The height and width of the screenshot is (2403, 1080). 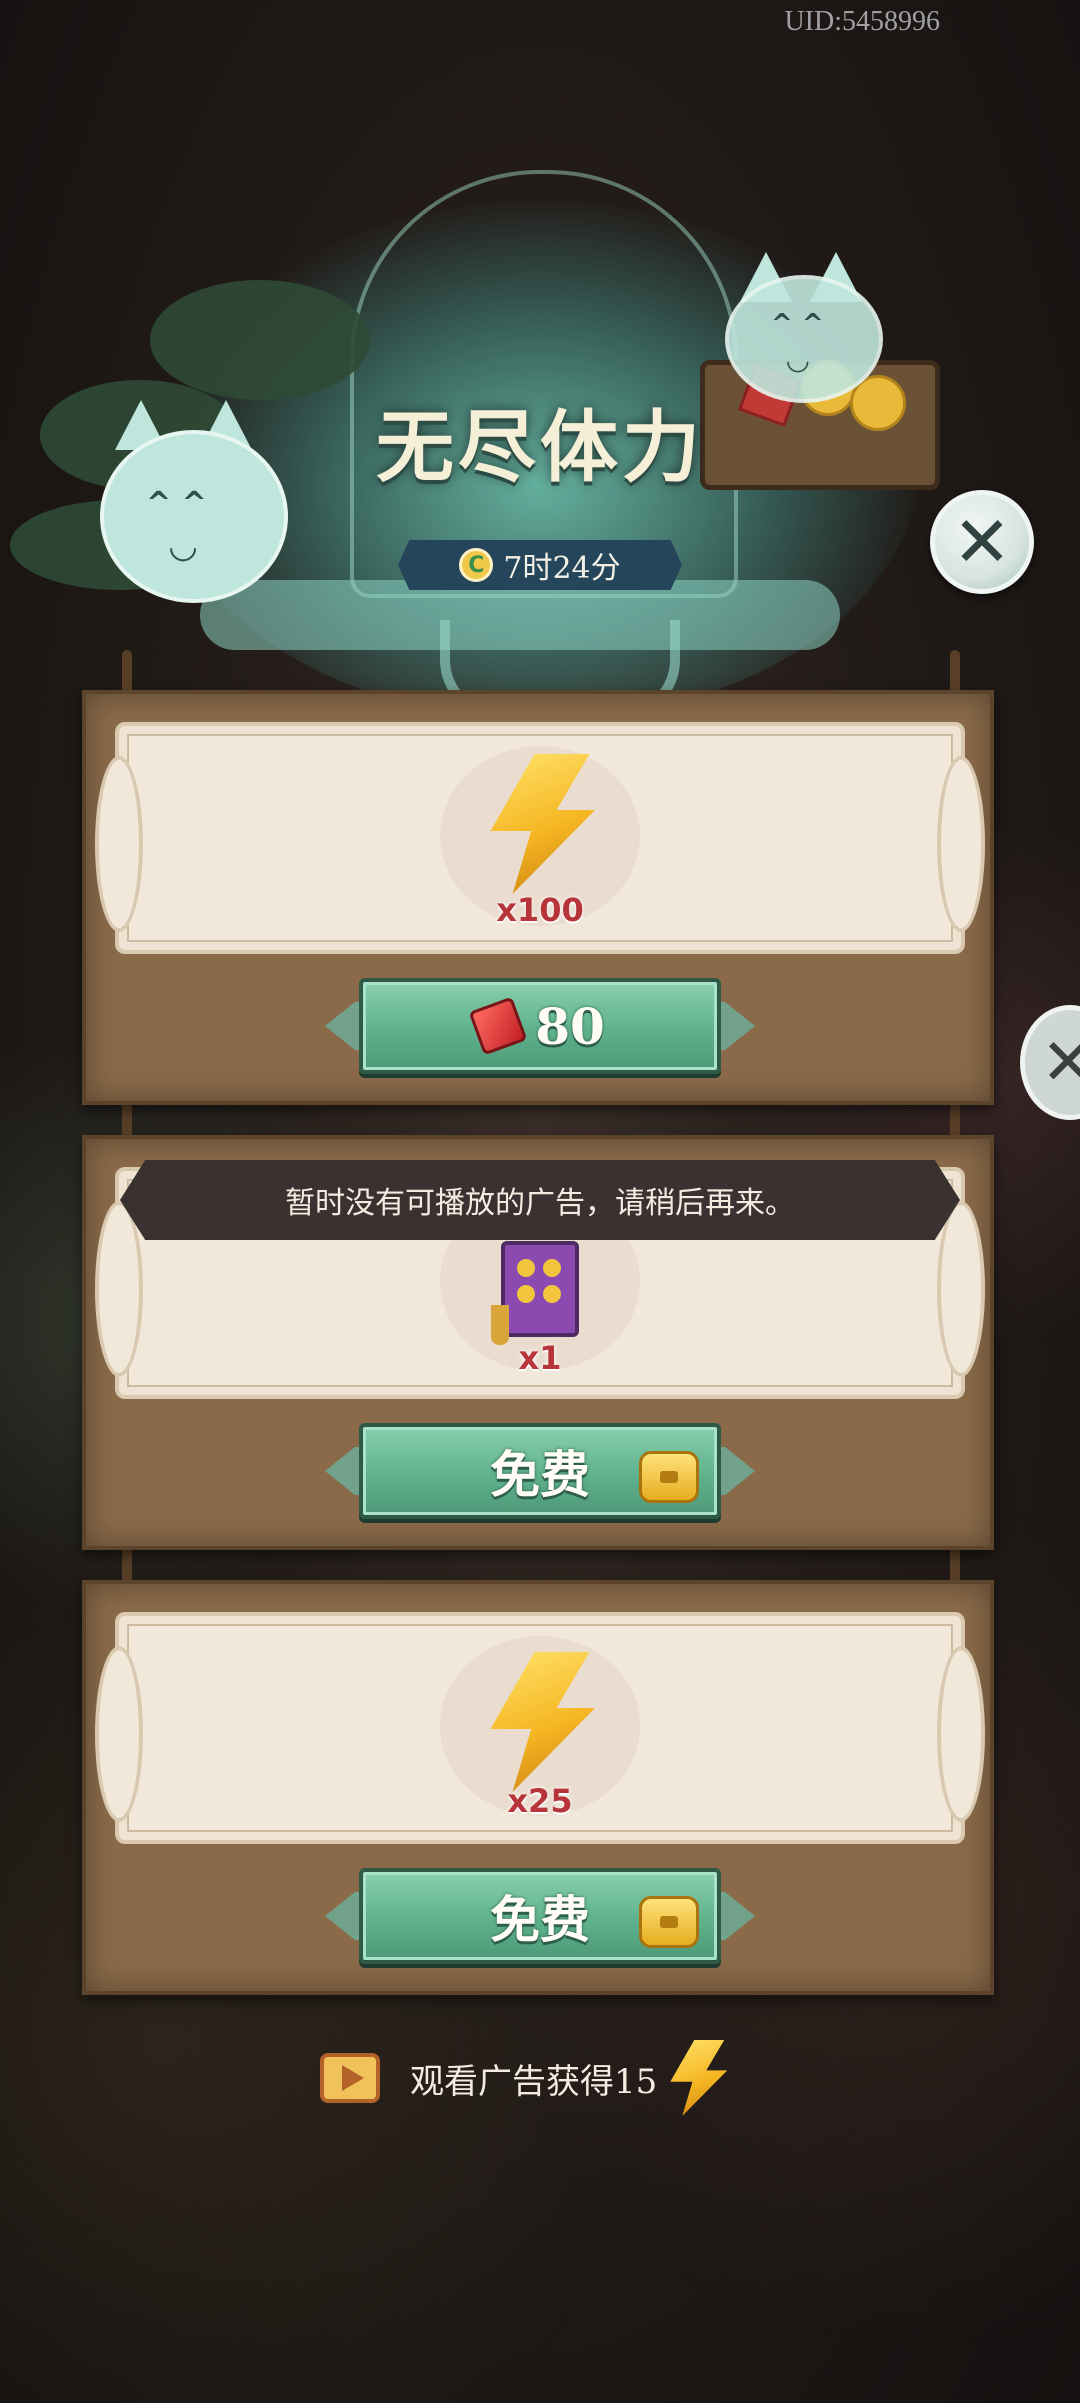 I want to click on reward-quantity: x1, so click(x=540, y=1358).